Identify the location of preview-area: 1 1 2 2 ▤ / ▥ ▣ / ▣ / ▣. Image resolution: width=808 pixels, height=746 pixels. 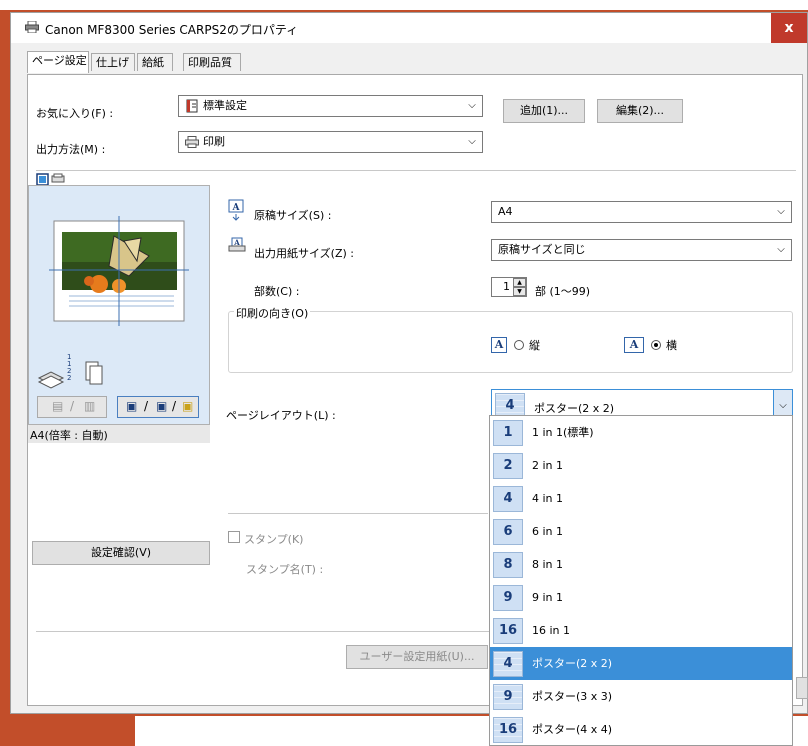
(119, 305).